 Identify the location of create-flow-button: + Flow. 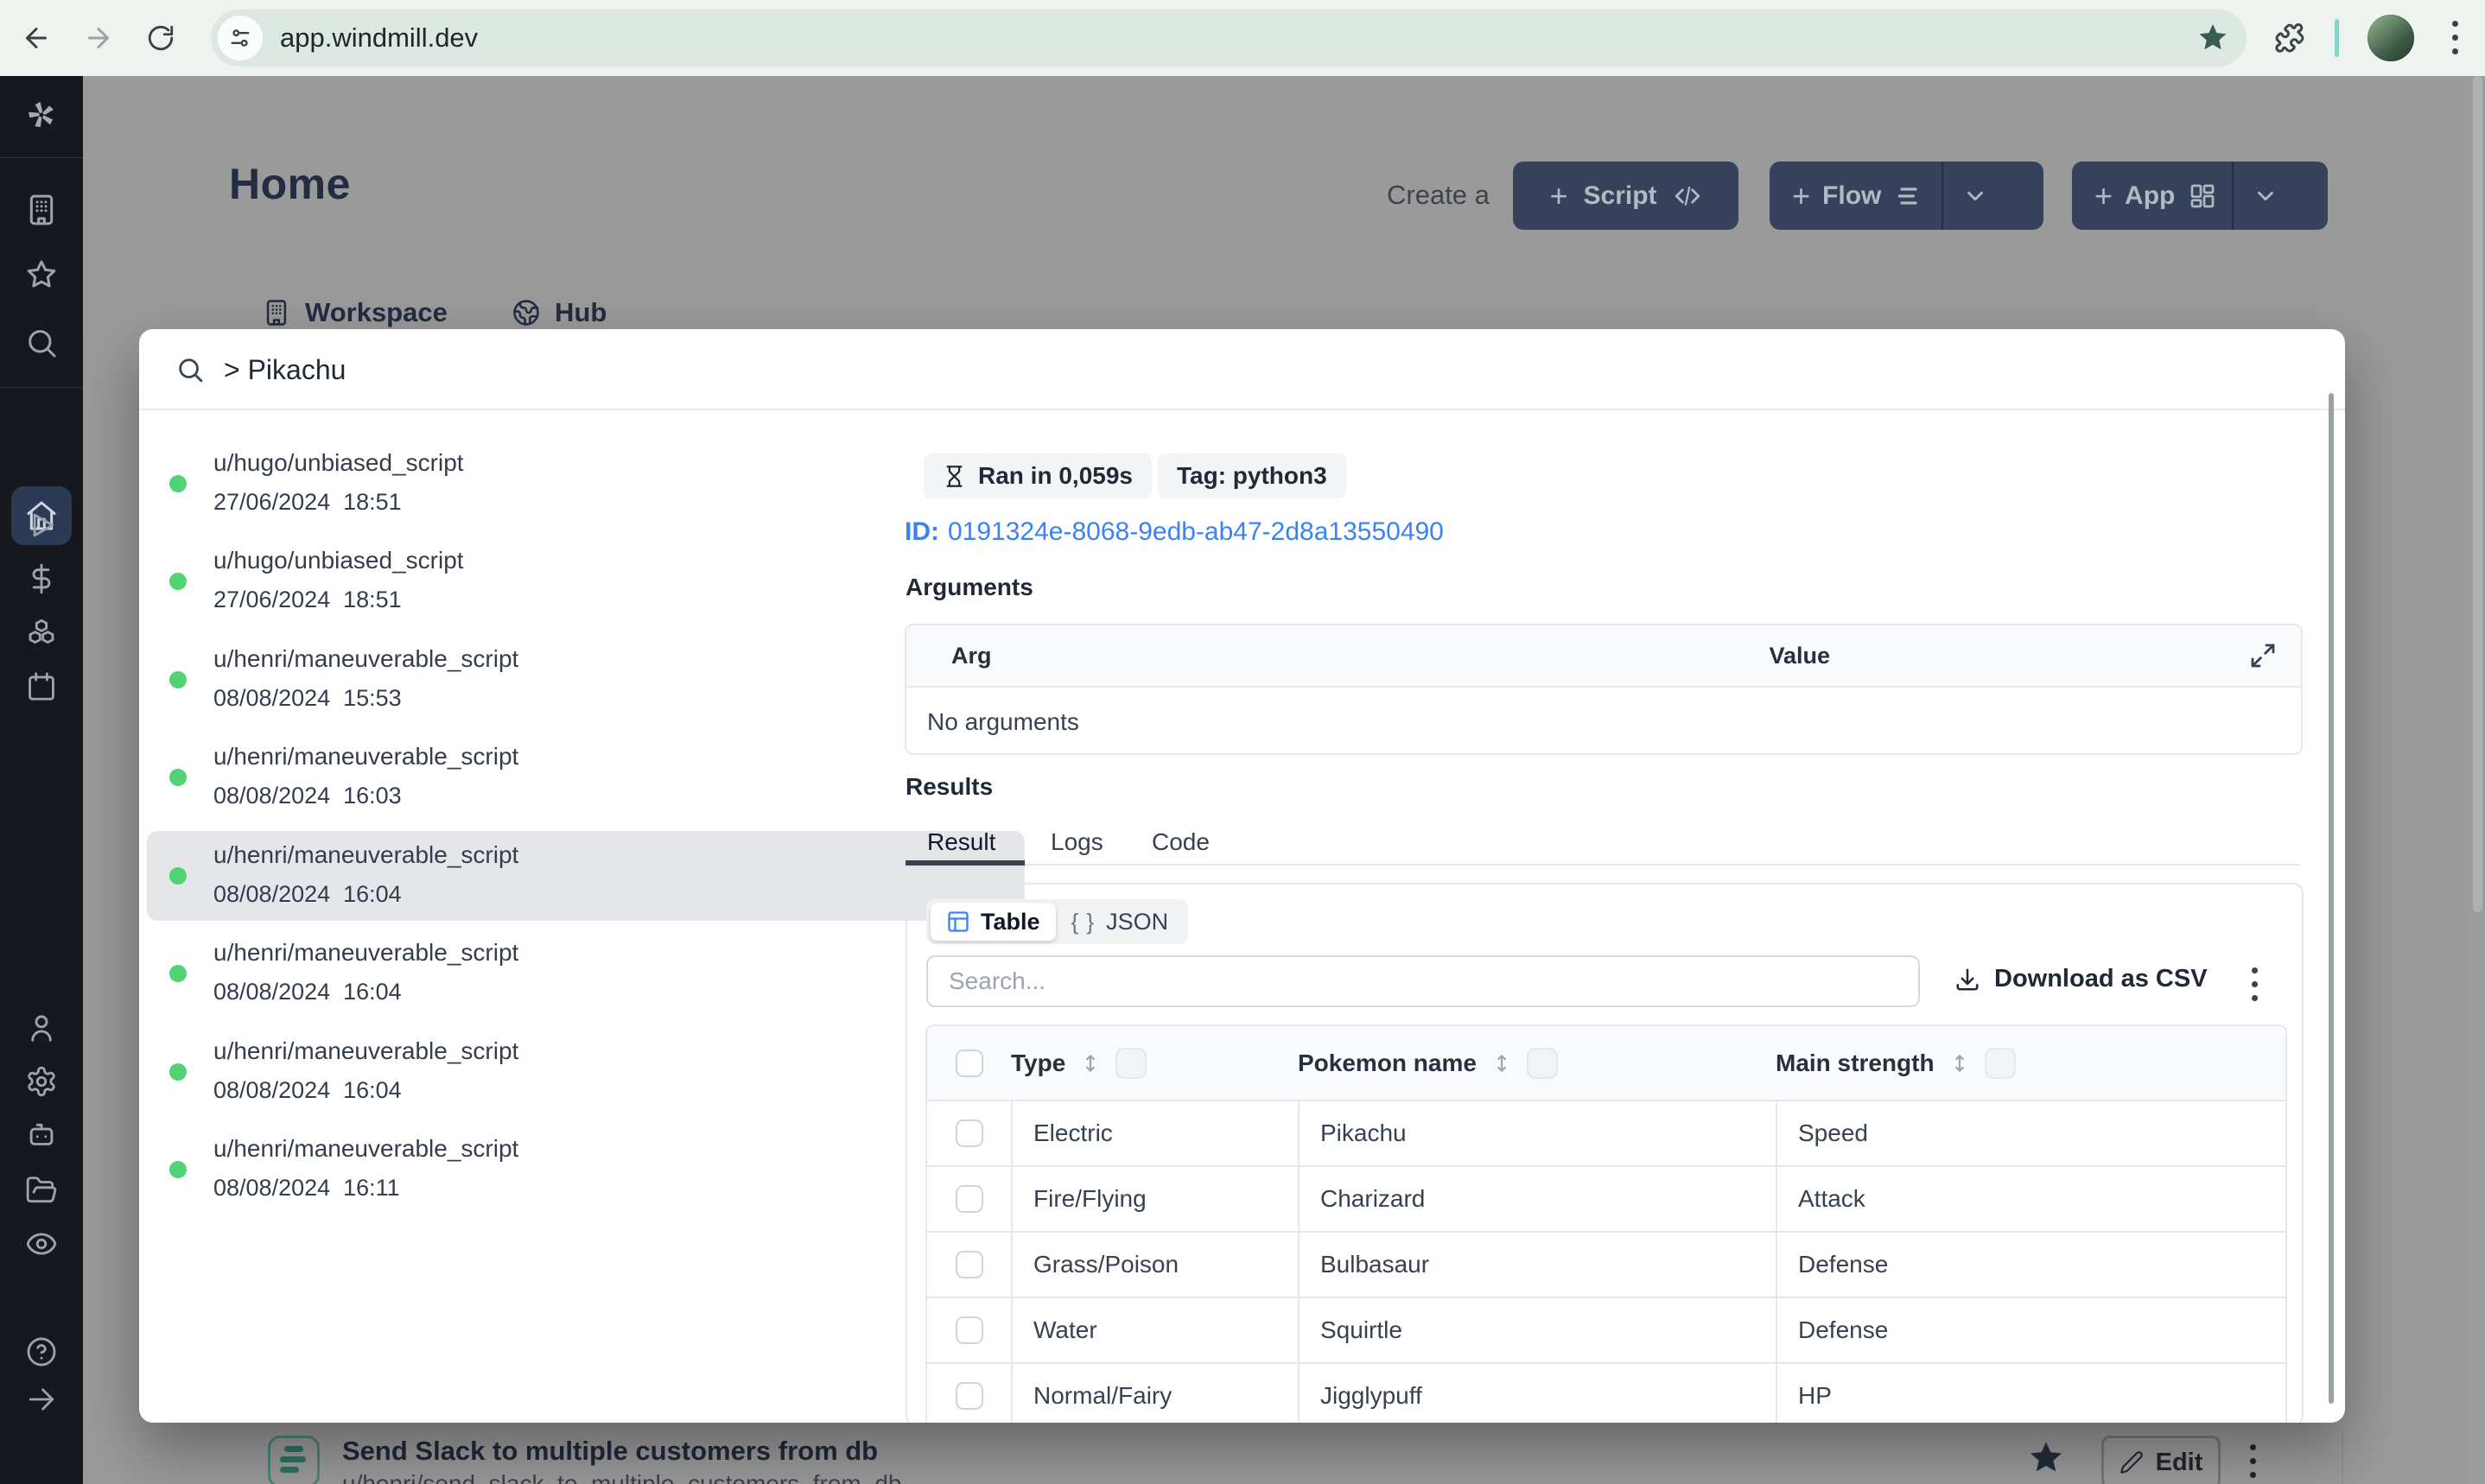
(1906, 196).